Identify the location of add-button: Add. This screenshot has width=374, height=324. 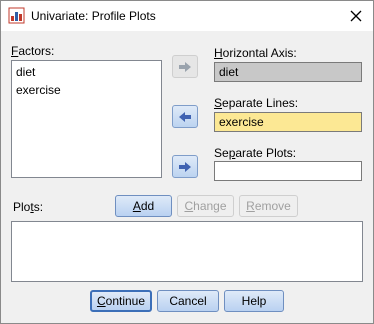
(143, 206).